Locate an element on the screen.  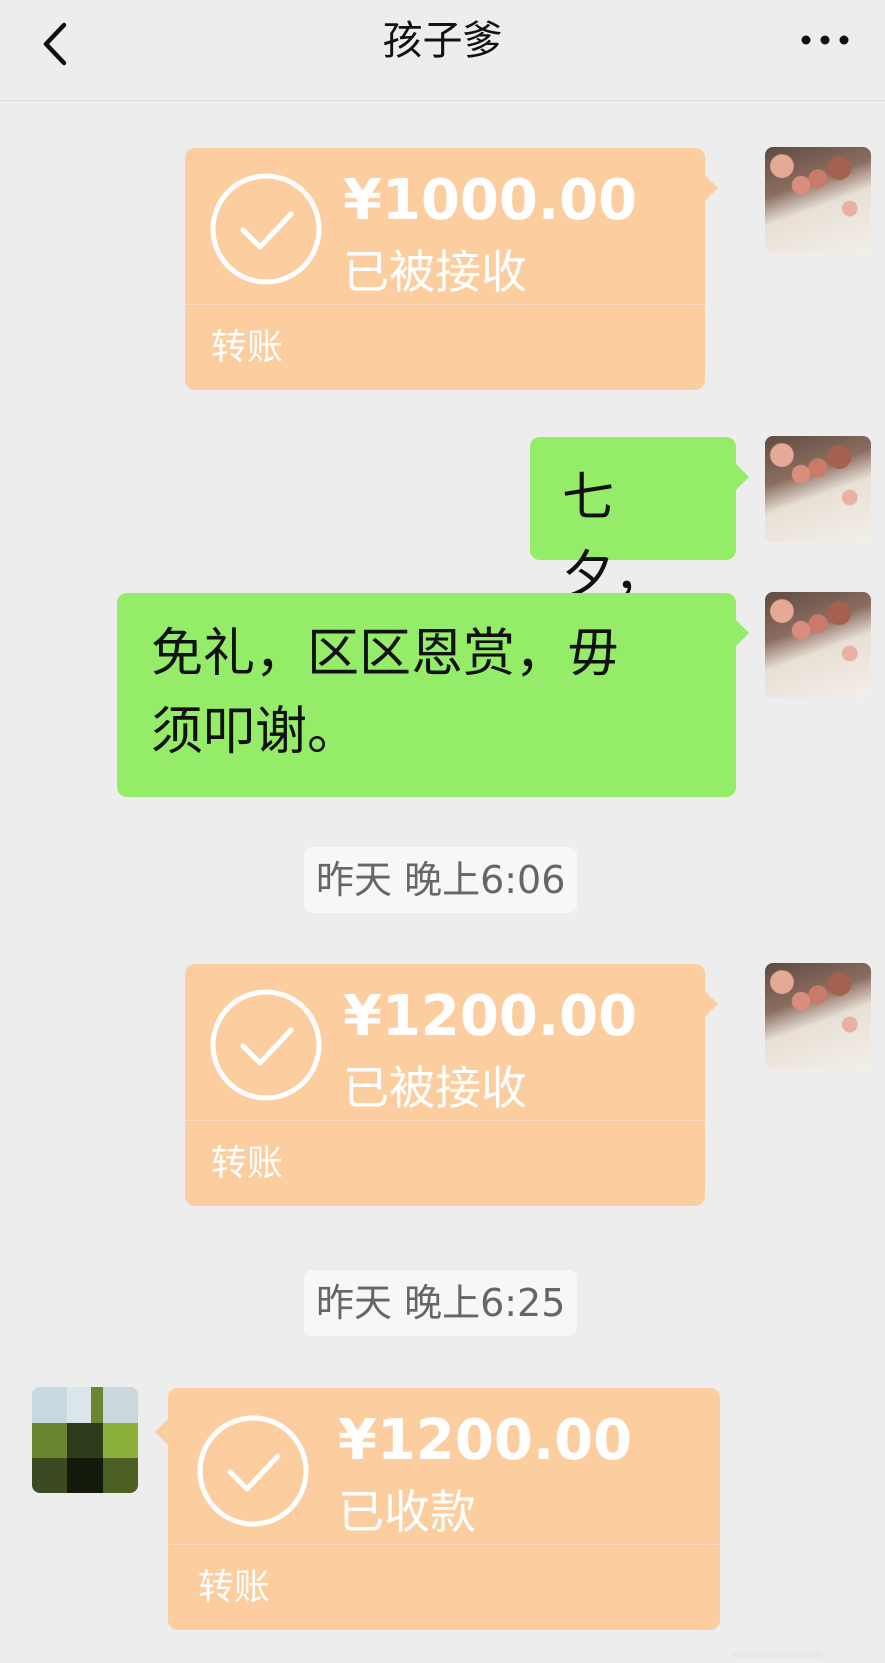
contact-avatar is located at coordinates (85, 1440).